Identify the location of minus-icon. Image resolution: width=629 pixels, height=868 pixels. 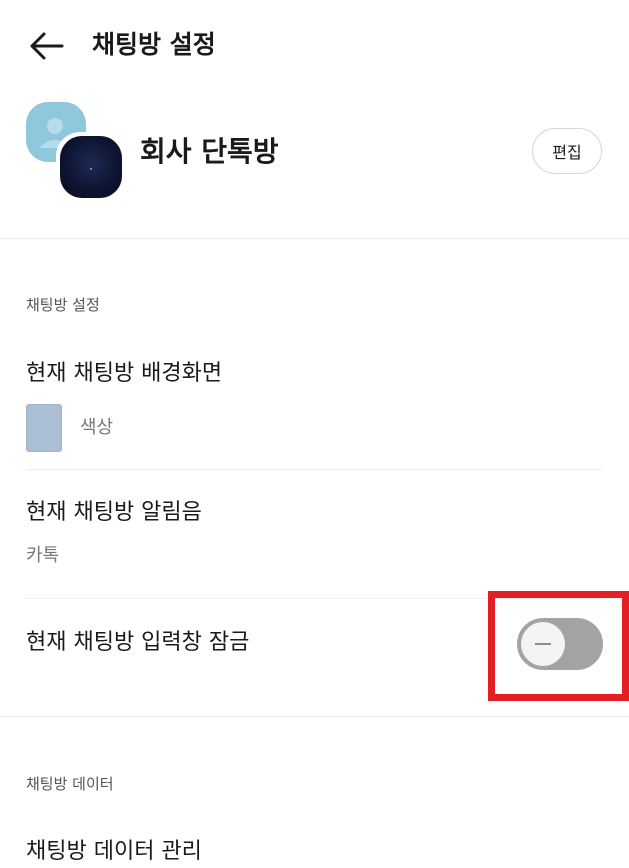
(543, 644).